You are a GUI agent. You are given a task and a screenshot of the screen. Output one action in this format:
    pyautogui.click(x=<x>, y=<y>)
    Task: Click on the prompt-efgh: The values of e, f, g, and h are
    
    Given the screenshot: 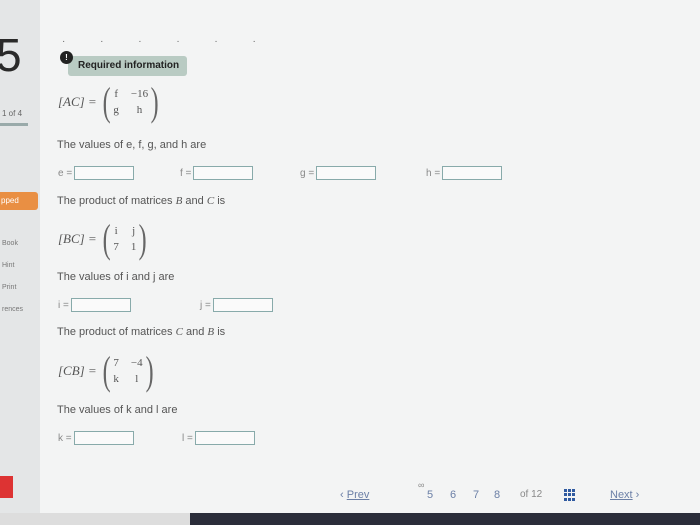 What is the action you would take?
    pyautogui.click(x=132, y=145)
    